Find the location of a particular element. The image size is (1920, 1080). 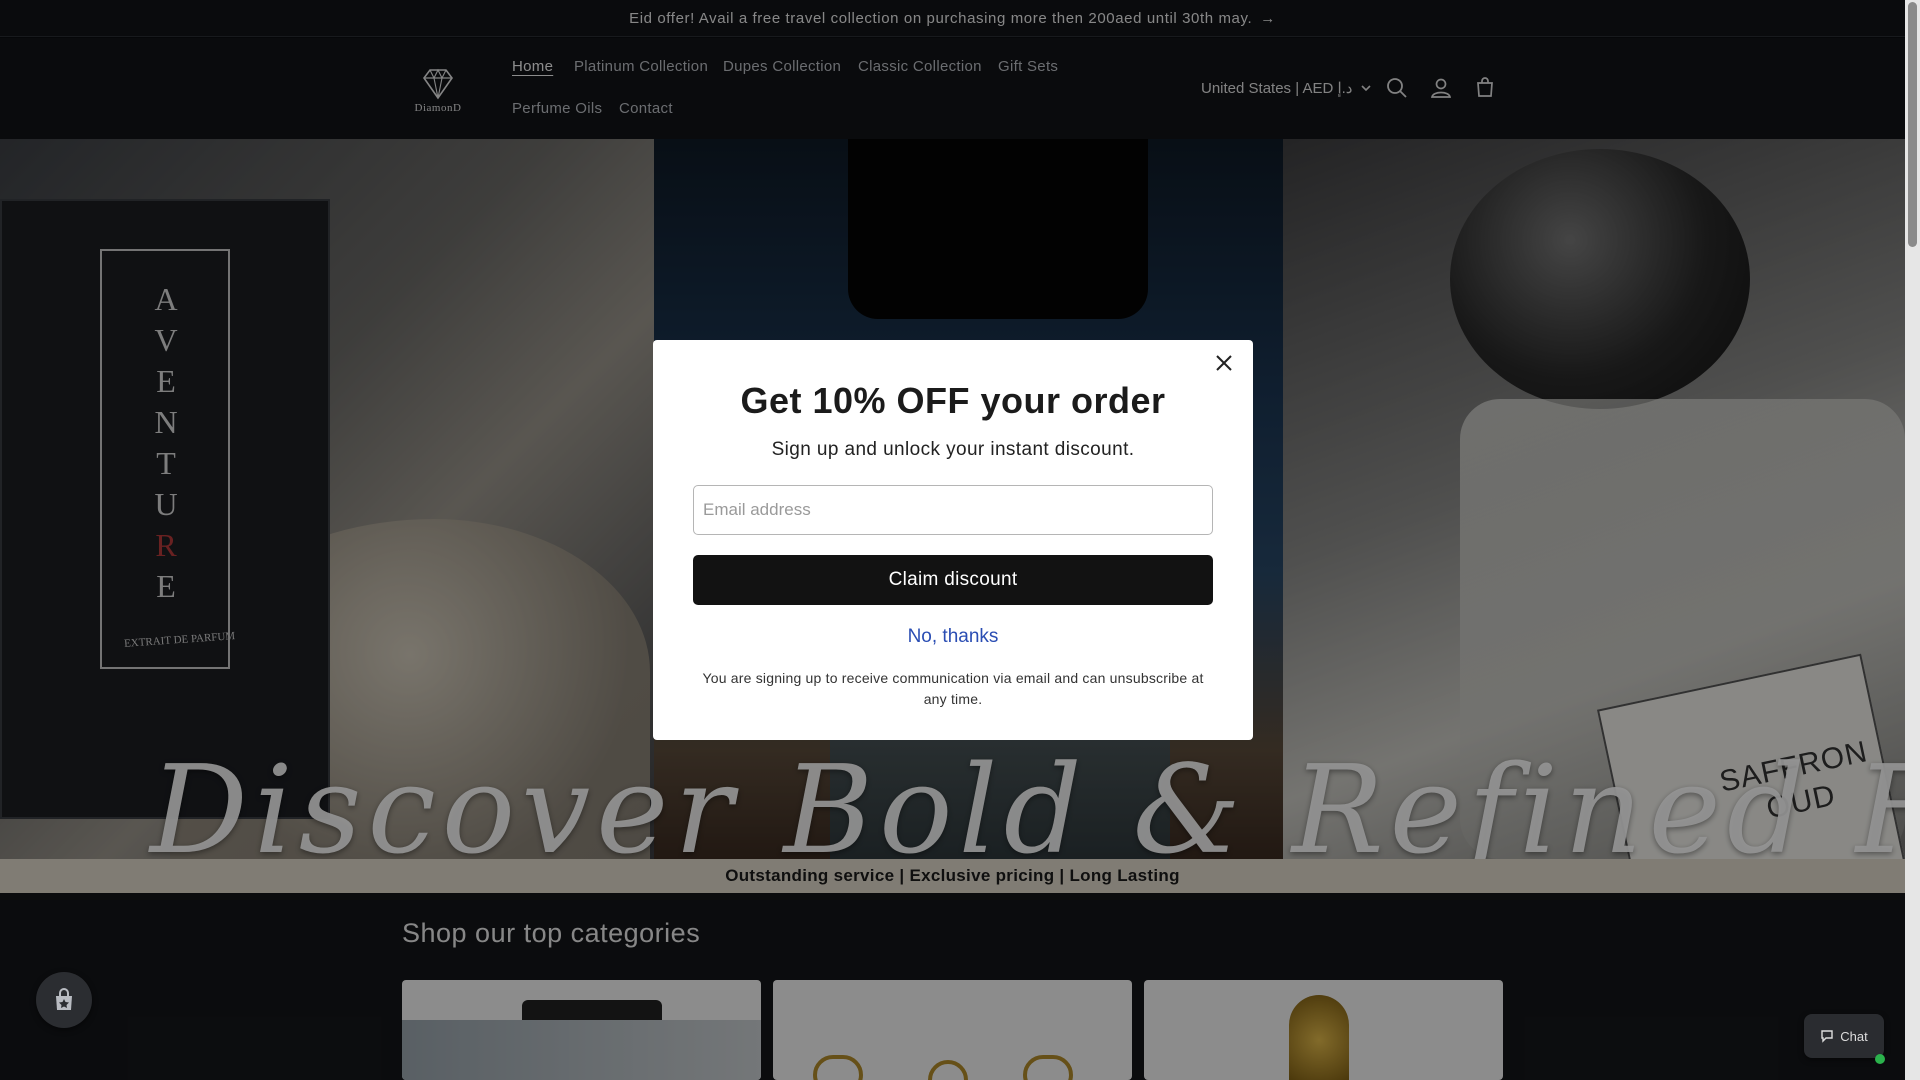

modal-title: Get 10% OFF your order is located at coordinates (953, 400).